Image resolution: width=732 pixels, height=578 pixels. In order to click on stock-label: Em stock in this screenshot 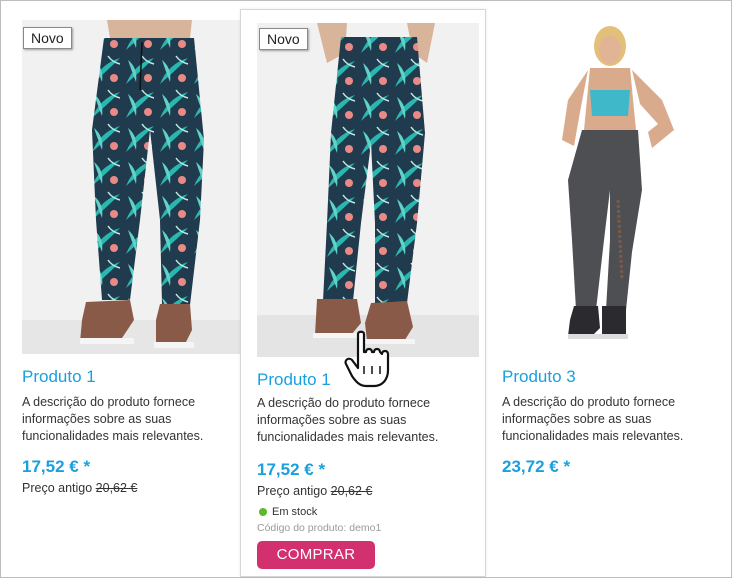, I will do `click(295, 512)`.